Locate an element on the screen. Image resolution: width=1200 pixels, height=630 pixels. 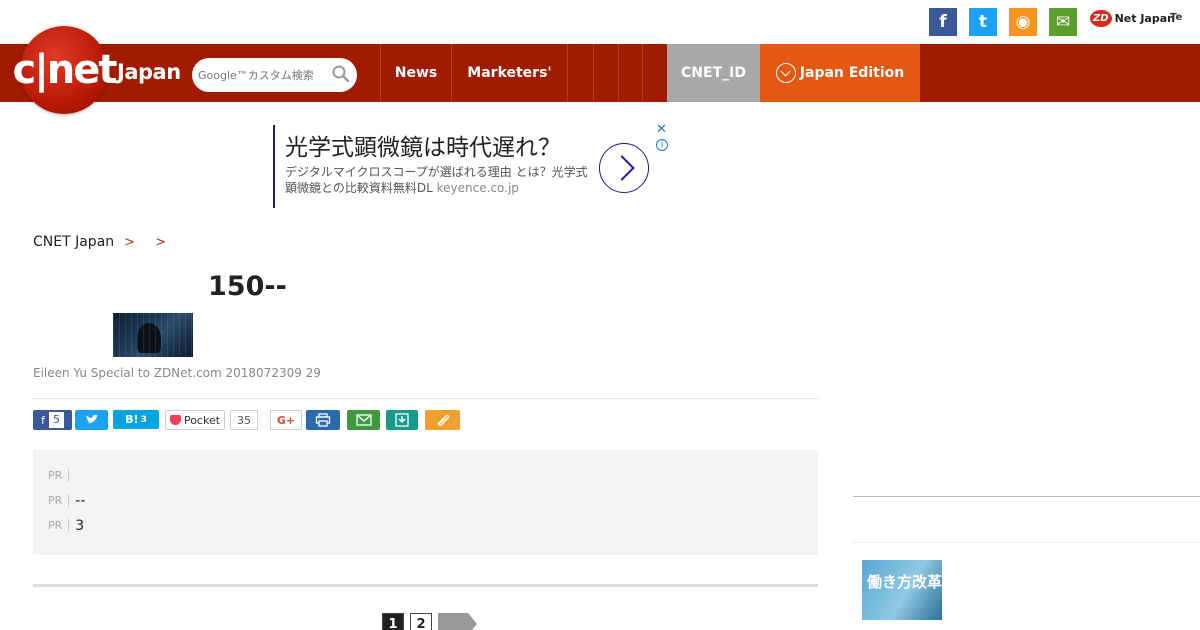
pr-row: PR -- is located at coordinates (433, 500).